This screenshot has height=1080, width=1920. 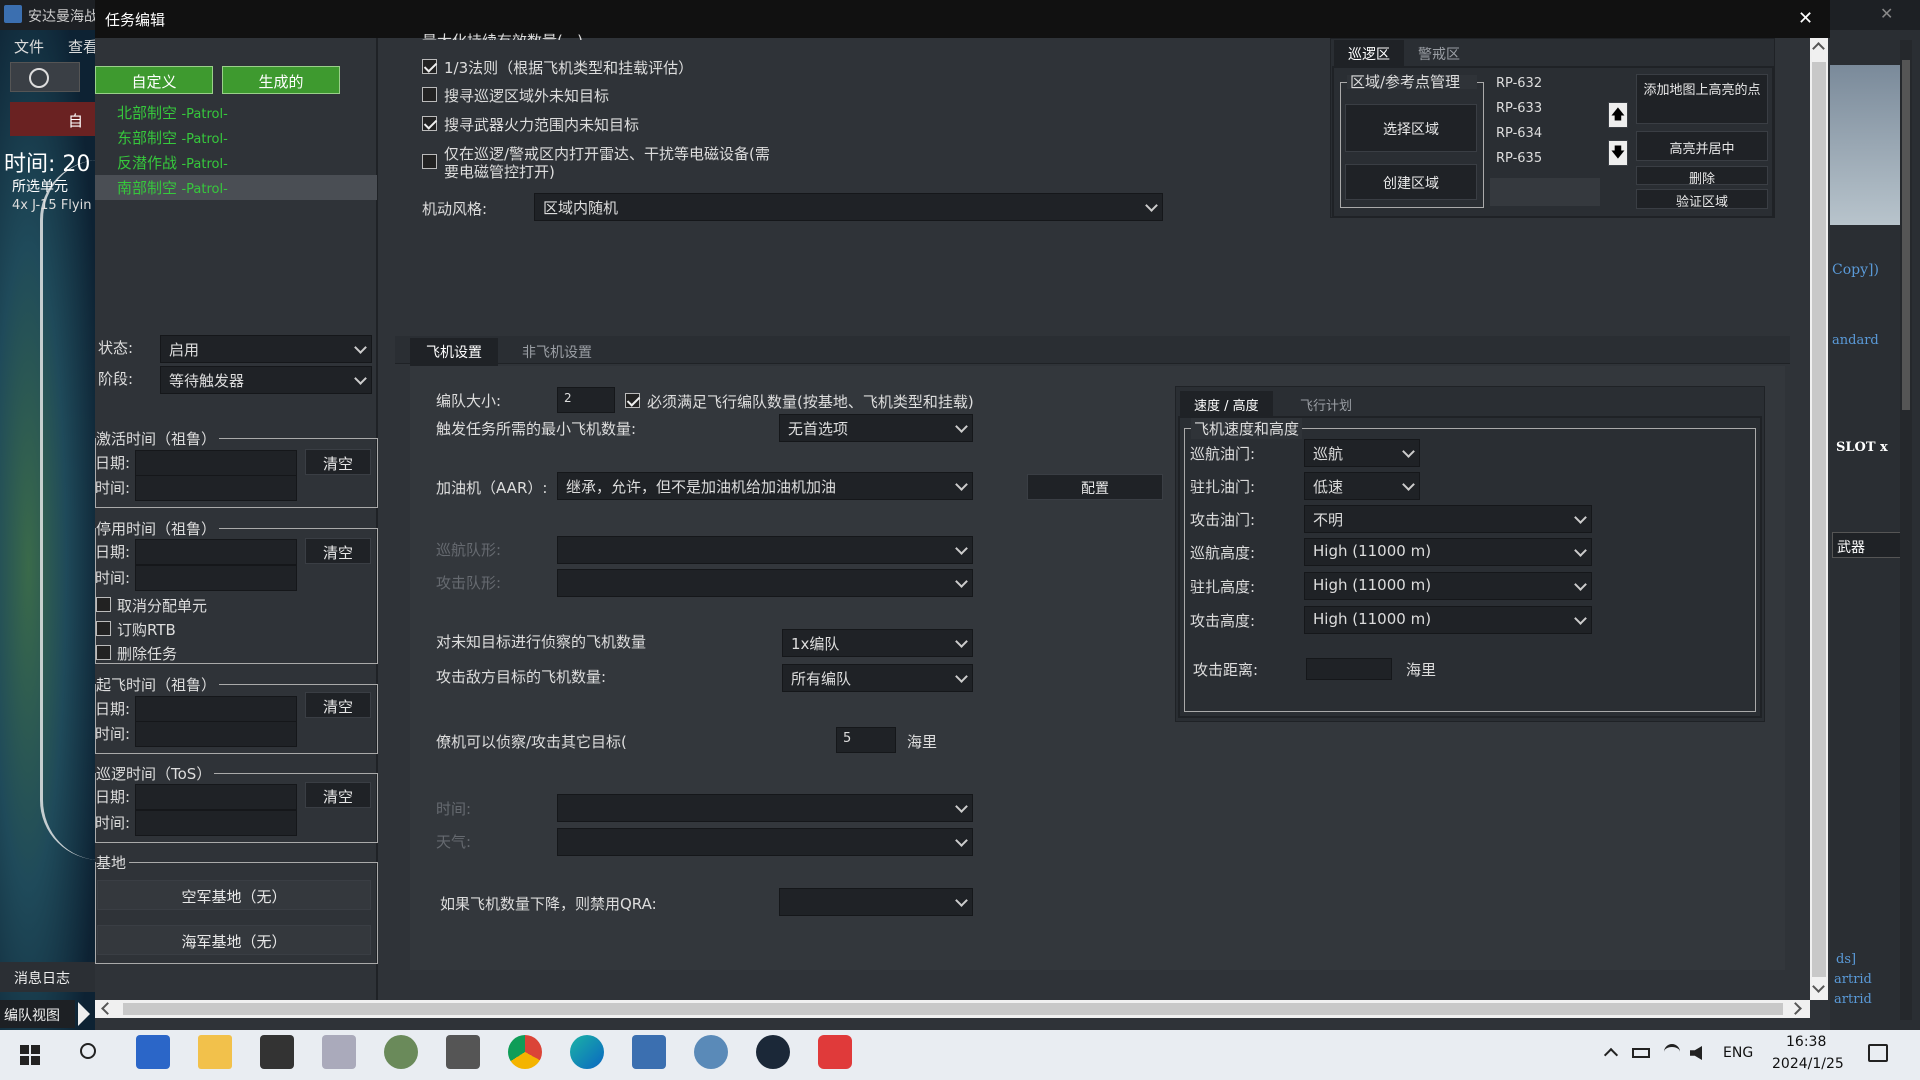 What do you see at coordinates (429, 66) in the screenshot?
I see `rule13-checkbox` at bounding box center [429, 66].